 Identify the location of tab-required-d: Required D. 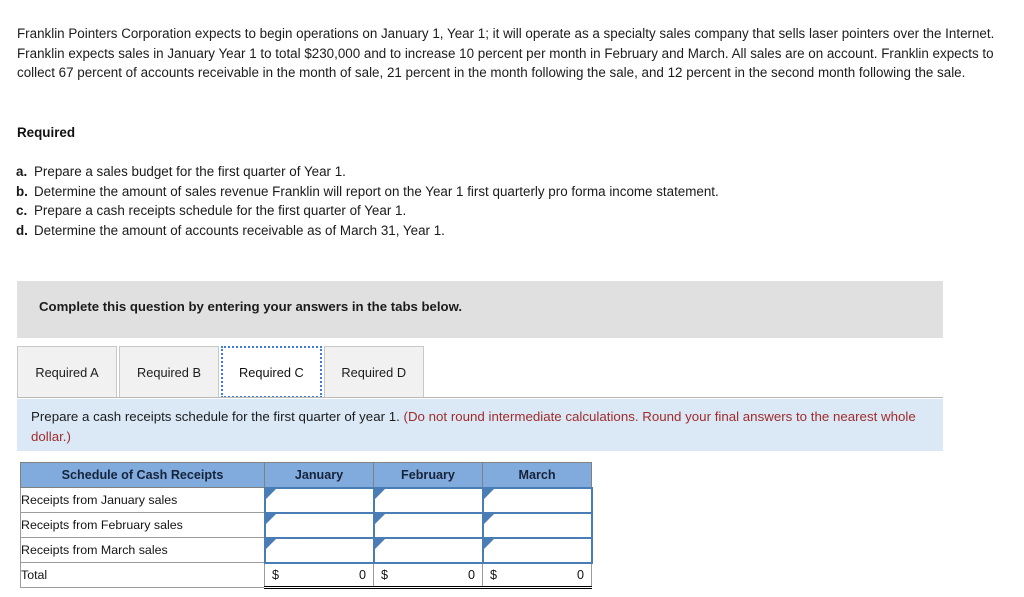
(373, 372).